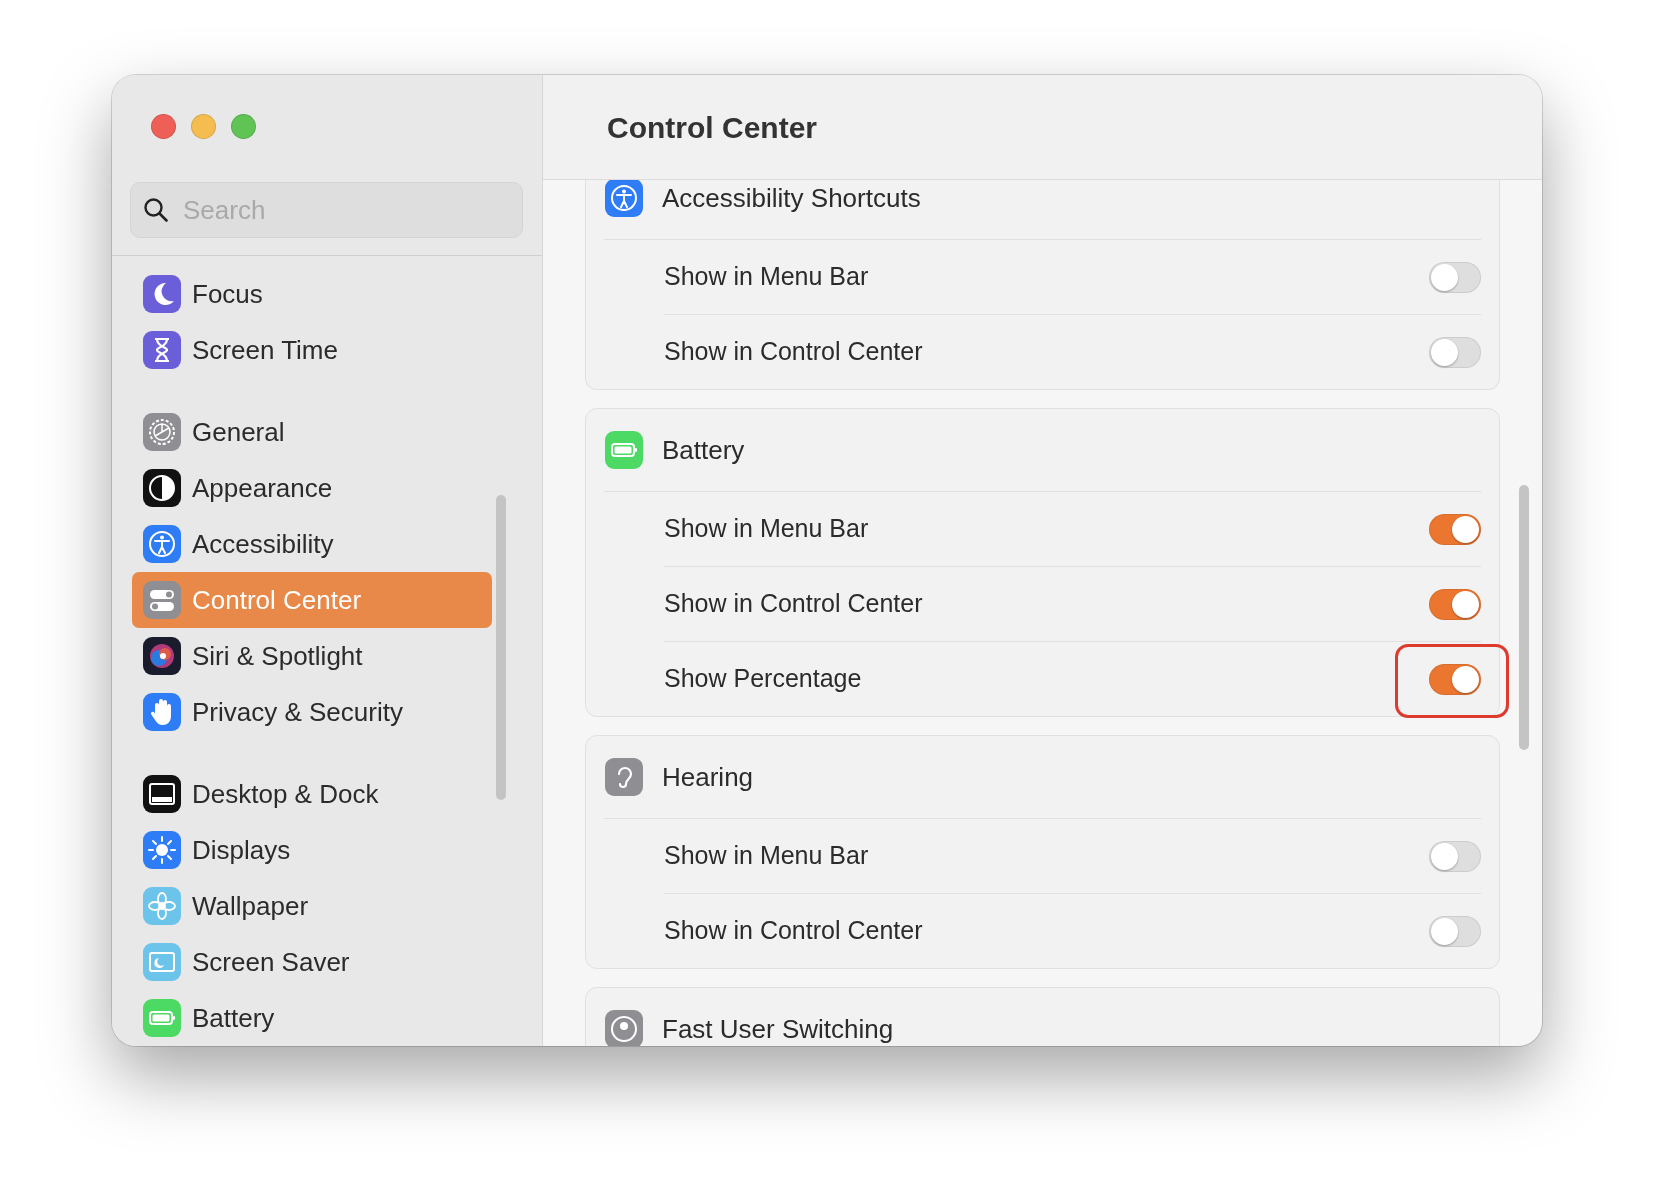 This screenshot has width=1654, height=1194. I want to click on close-button, so click(163, 126).